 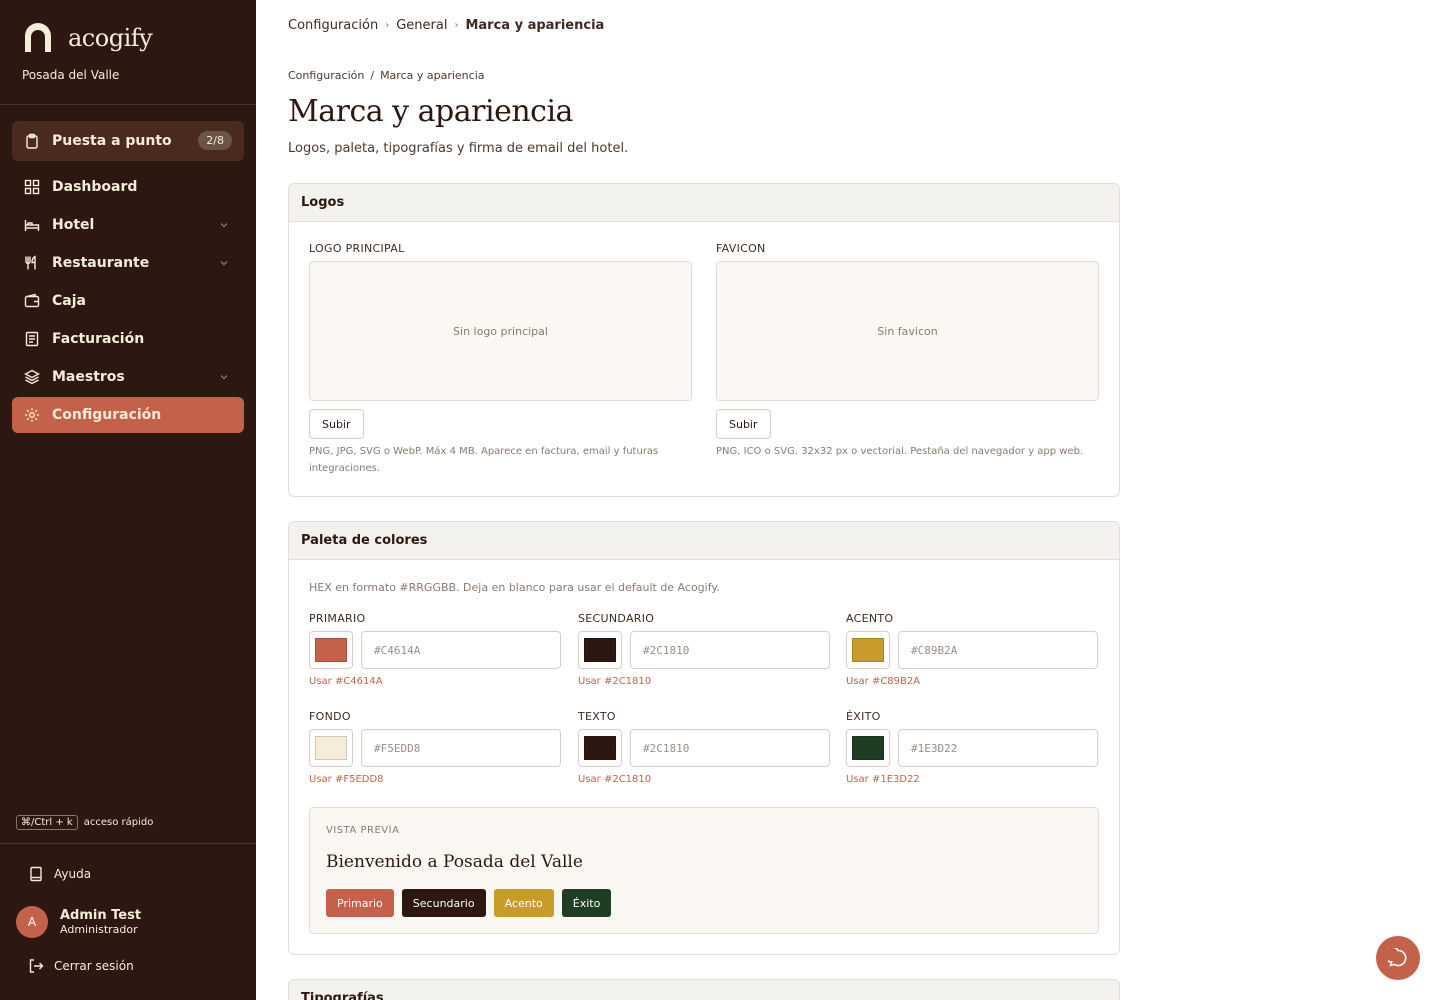 I want to click on book-icon, so click(x=36, y=874).